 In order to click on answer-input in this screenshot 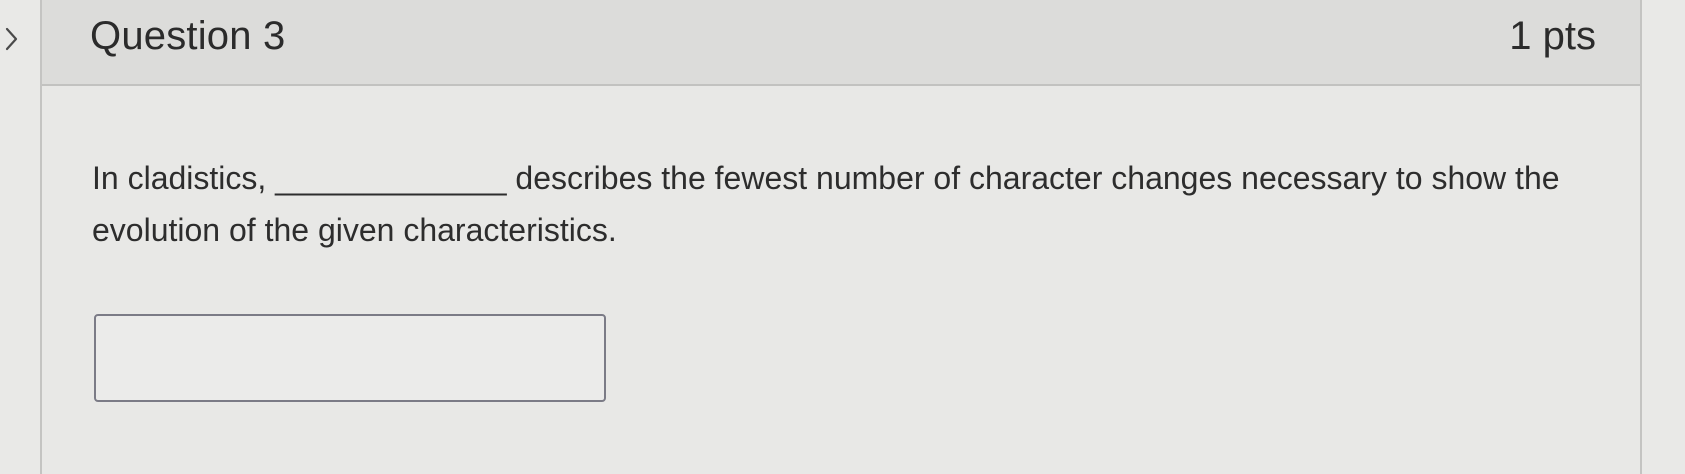, I will do `click(350, 358)`.